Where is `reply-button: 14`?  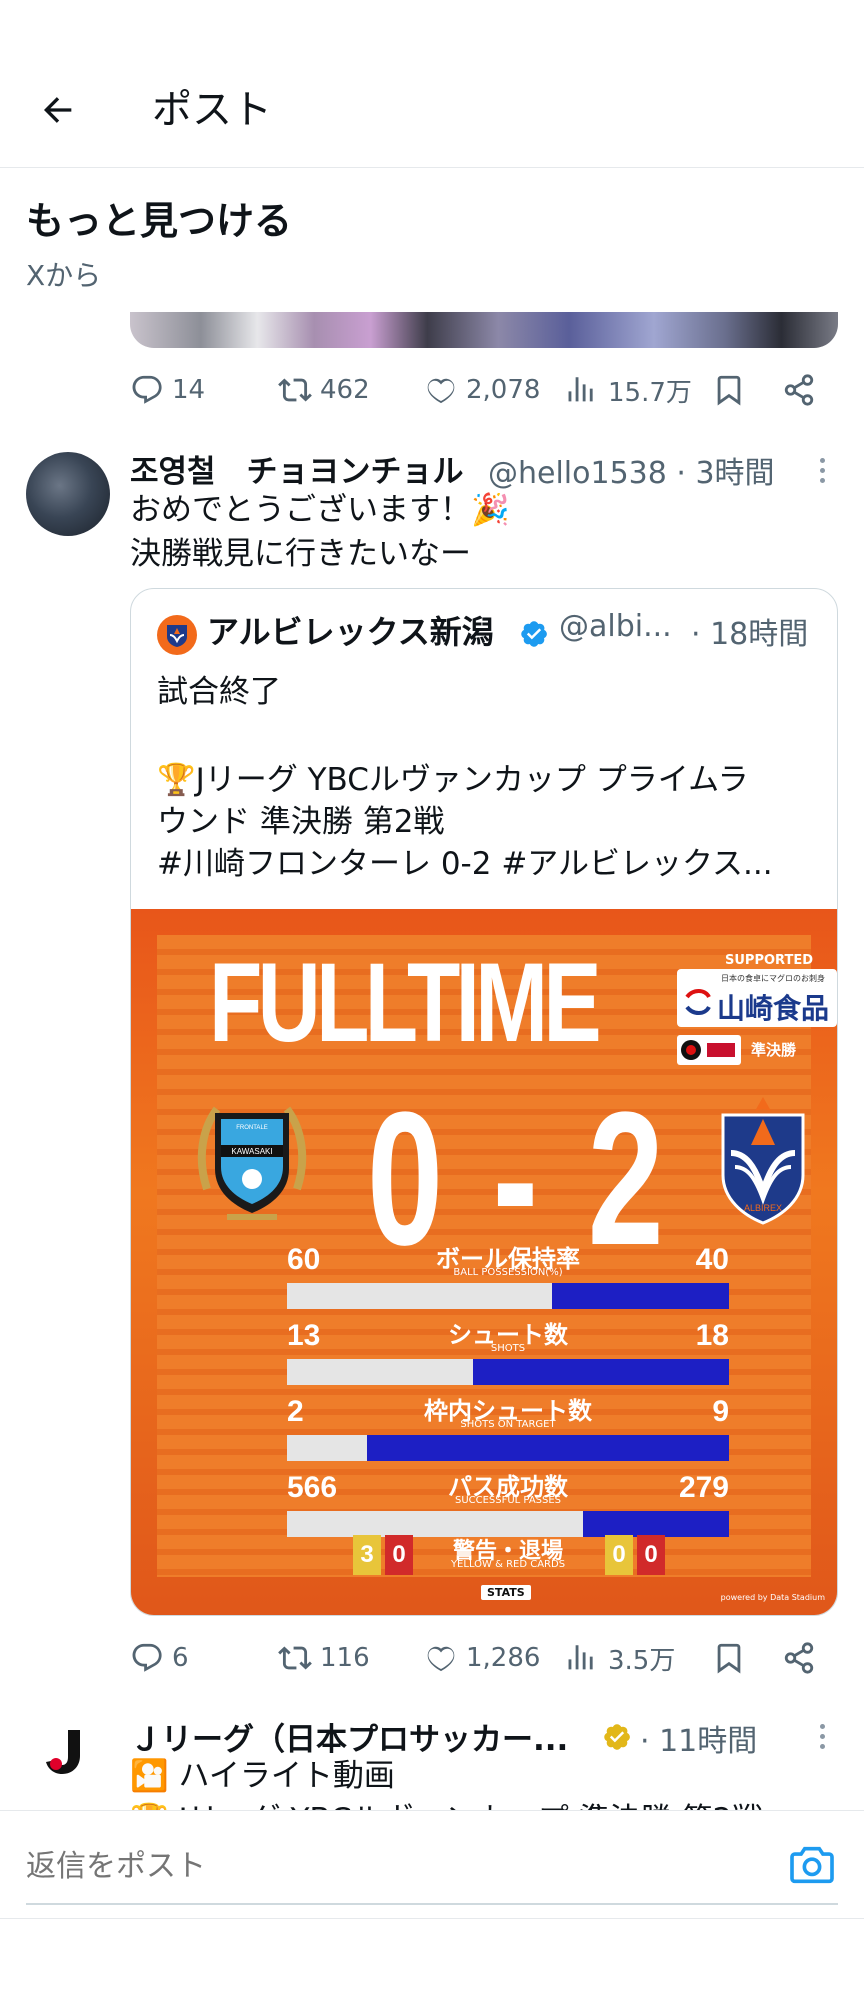 reply-button: 14 is located at coordinates (167, 390).